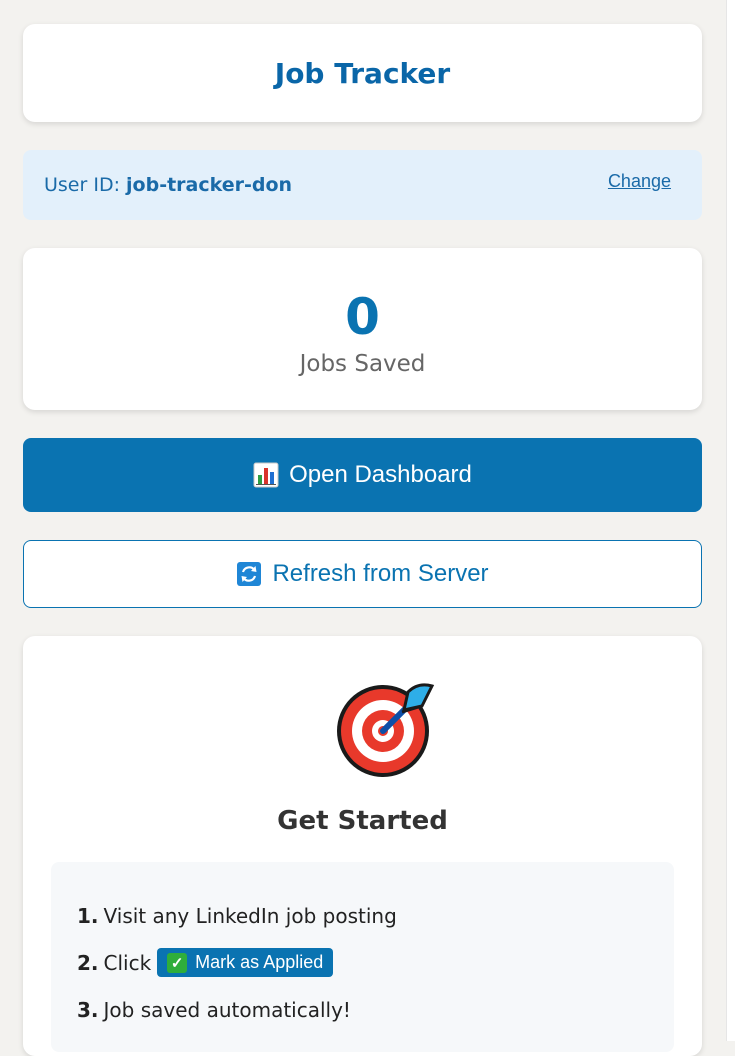  I want to click on stats-card: 0 Jobs Saved, so click(362, 329).